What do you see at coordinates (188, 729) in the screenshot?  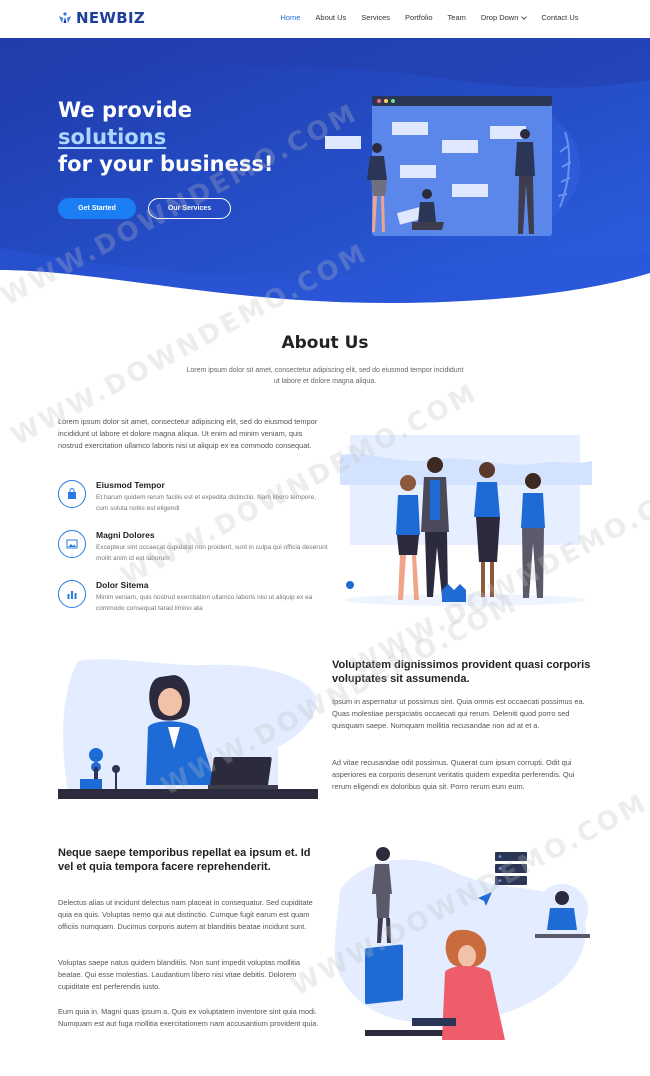 I see `woman-at-desk-illustration` at bounding box center [188, 729].